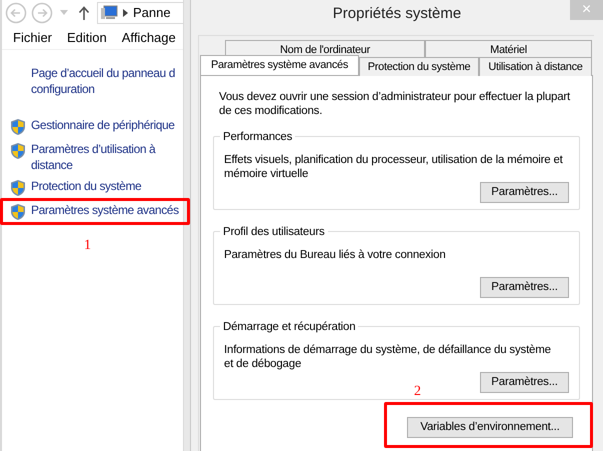 The height and width of the screenshot is (451, 603). I want to click on chevron-icon, so click(125, 12).